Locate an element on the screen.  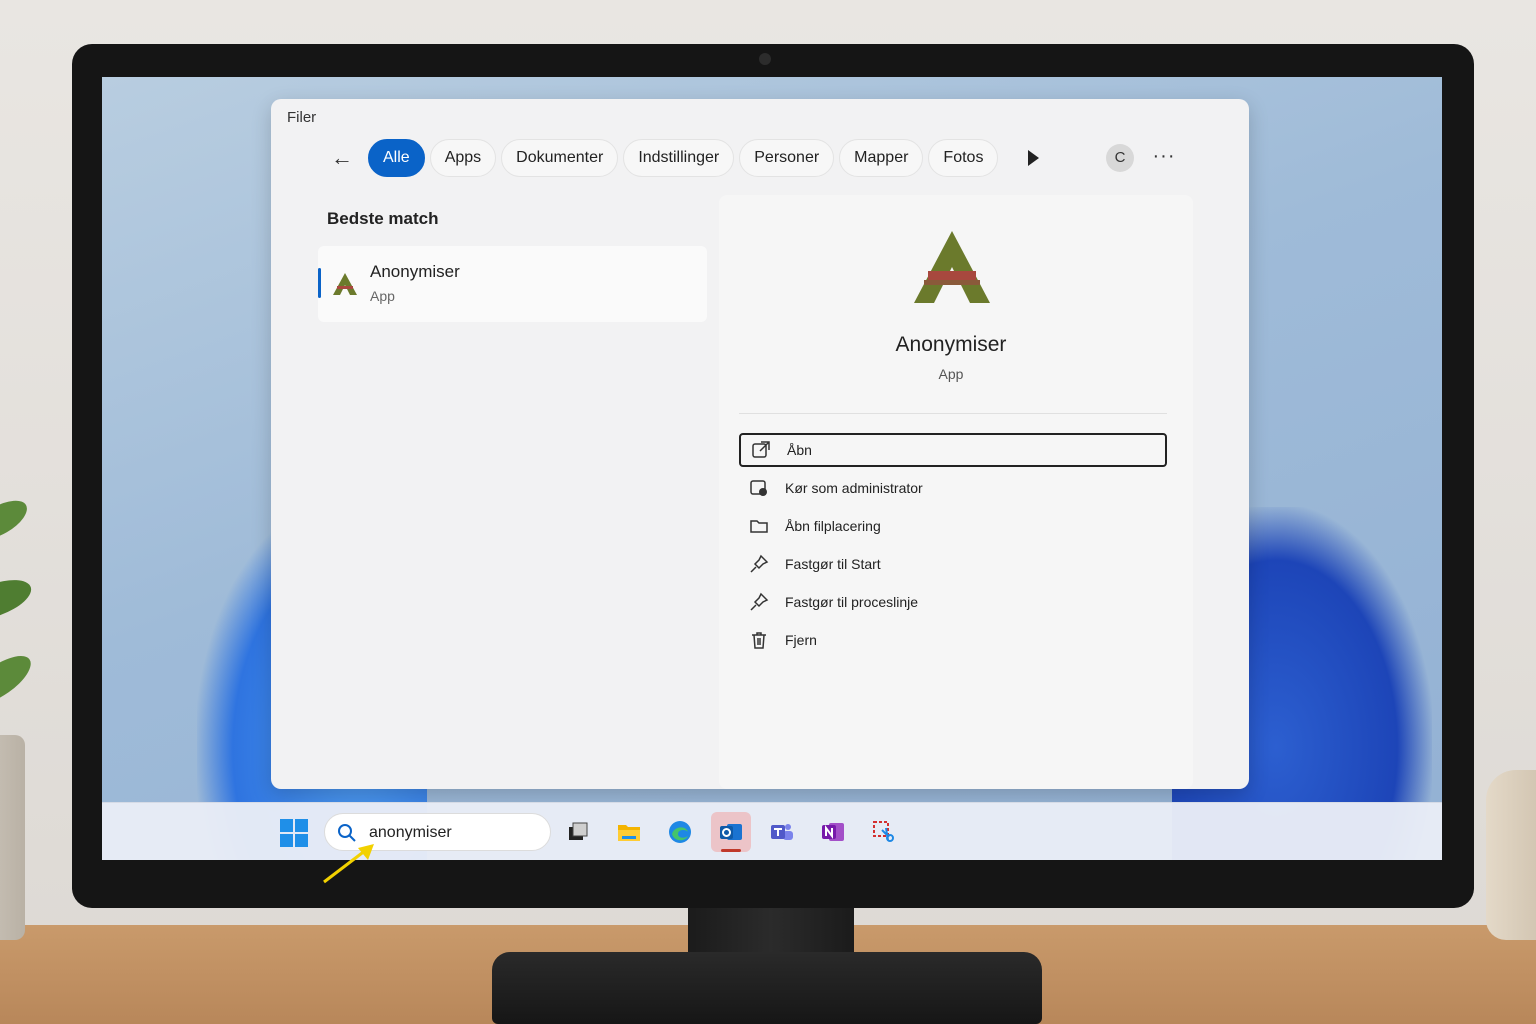
teams-button is located at coordinates (782, 832).